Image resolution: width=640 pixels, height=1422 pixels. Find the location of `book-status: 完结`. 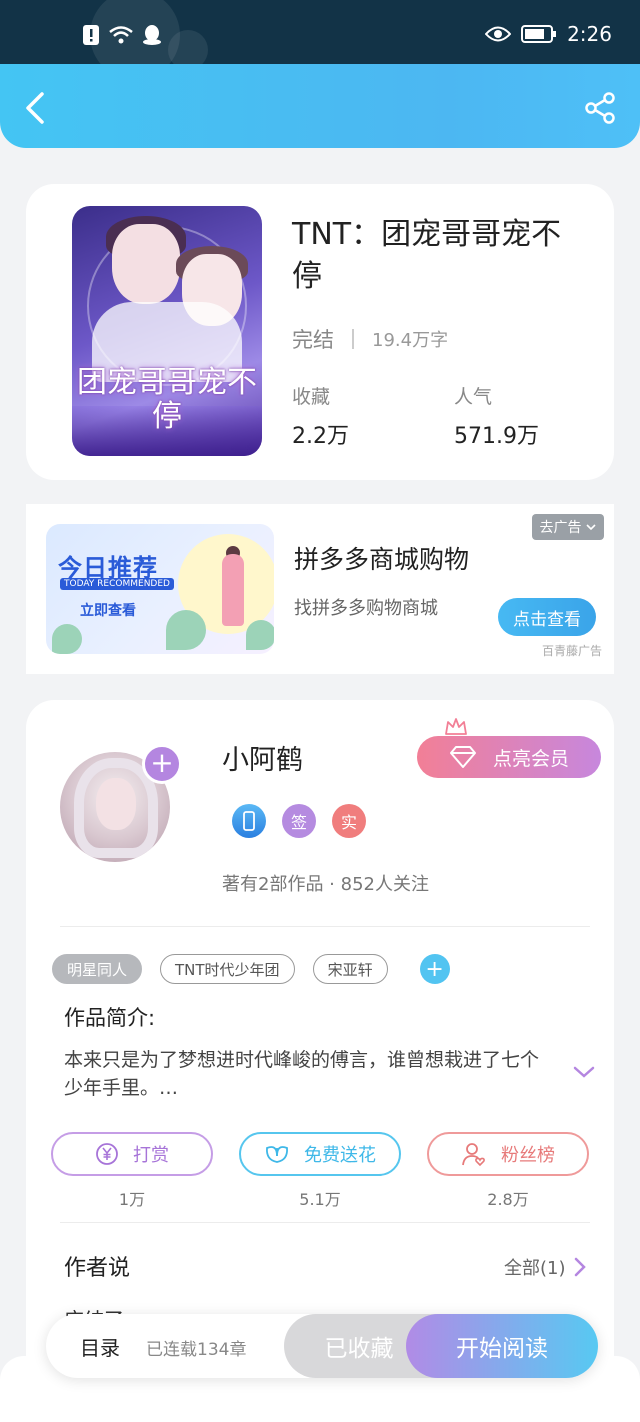

book-status: 完结 is located at coordinates (313, 340).